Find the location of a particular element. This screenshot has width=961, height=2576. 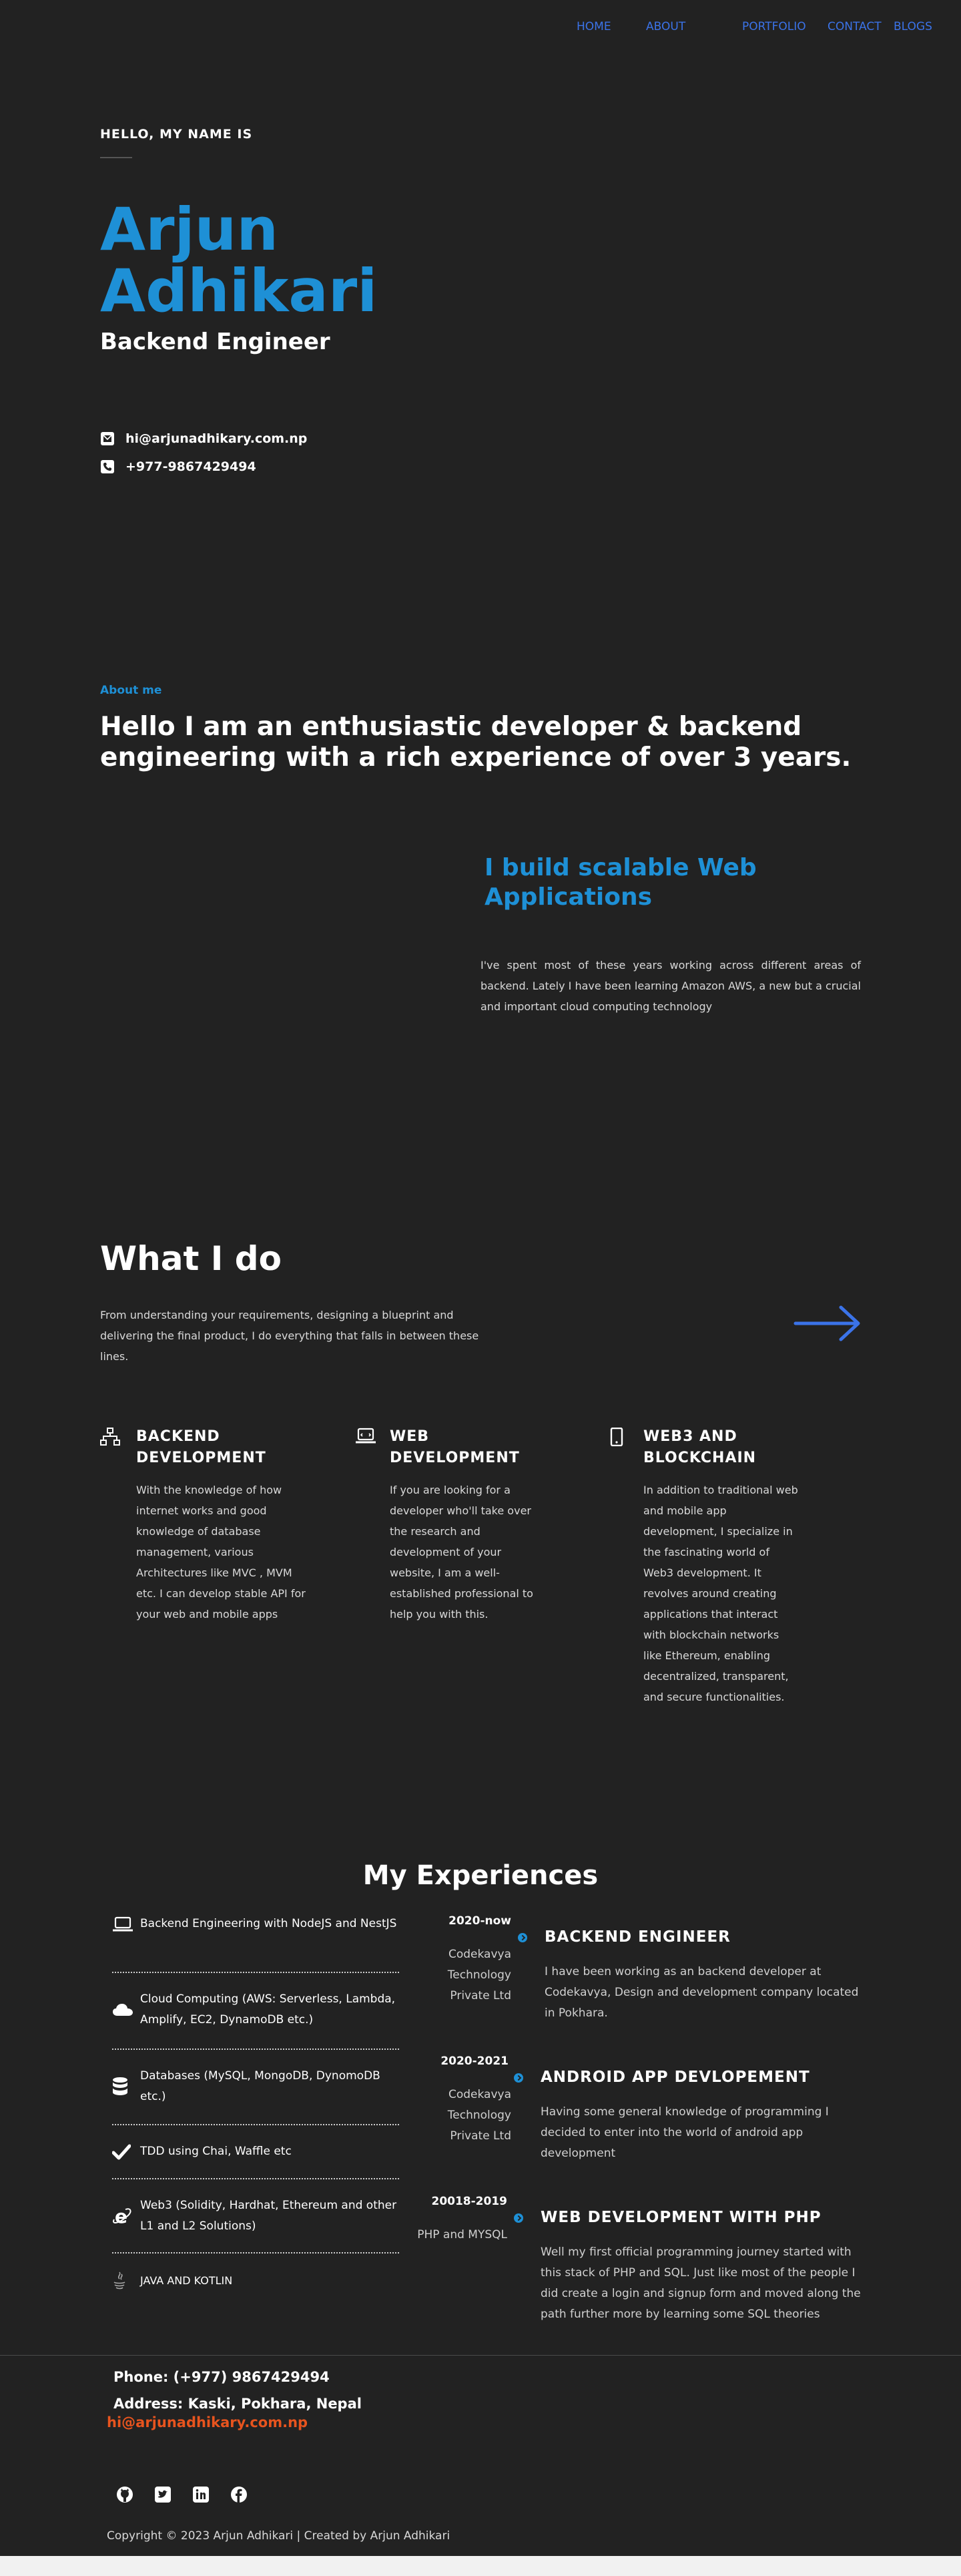

check-icon is located at coordinates (121, 2151).